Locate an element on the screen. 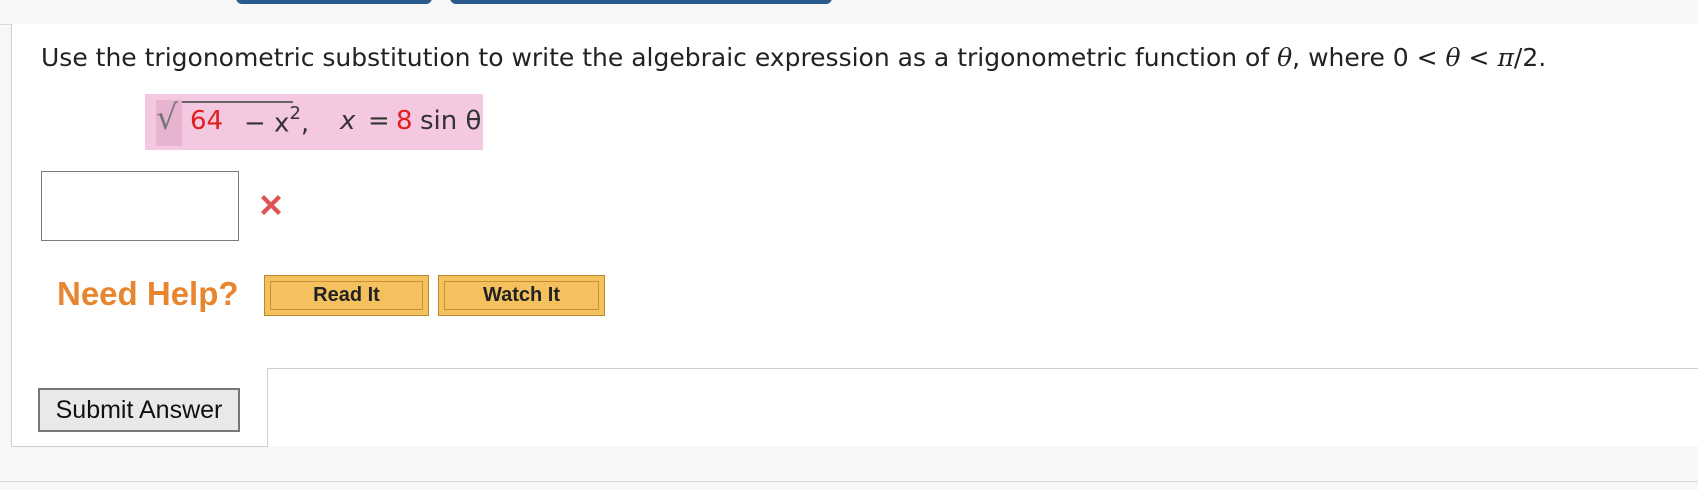 Image resolution: width=1698 pixels, height=490 pixels. panel-border-bottom is located at coordinates (139, 446).